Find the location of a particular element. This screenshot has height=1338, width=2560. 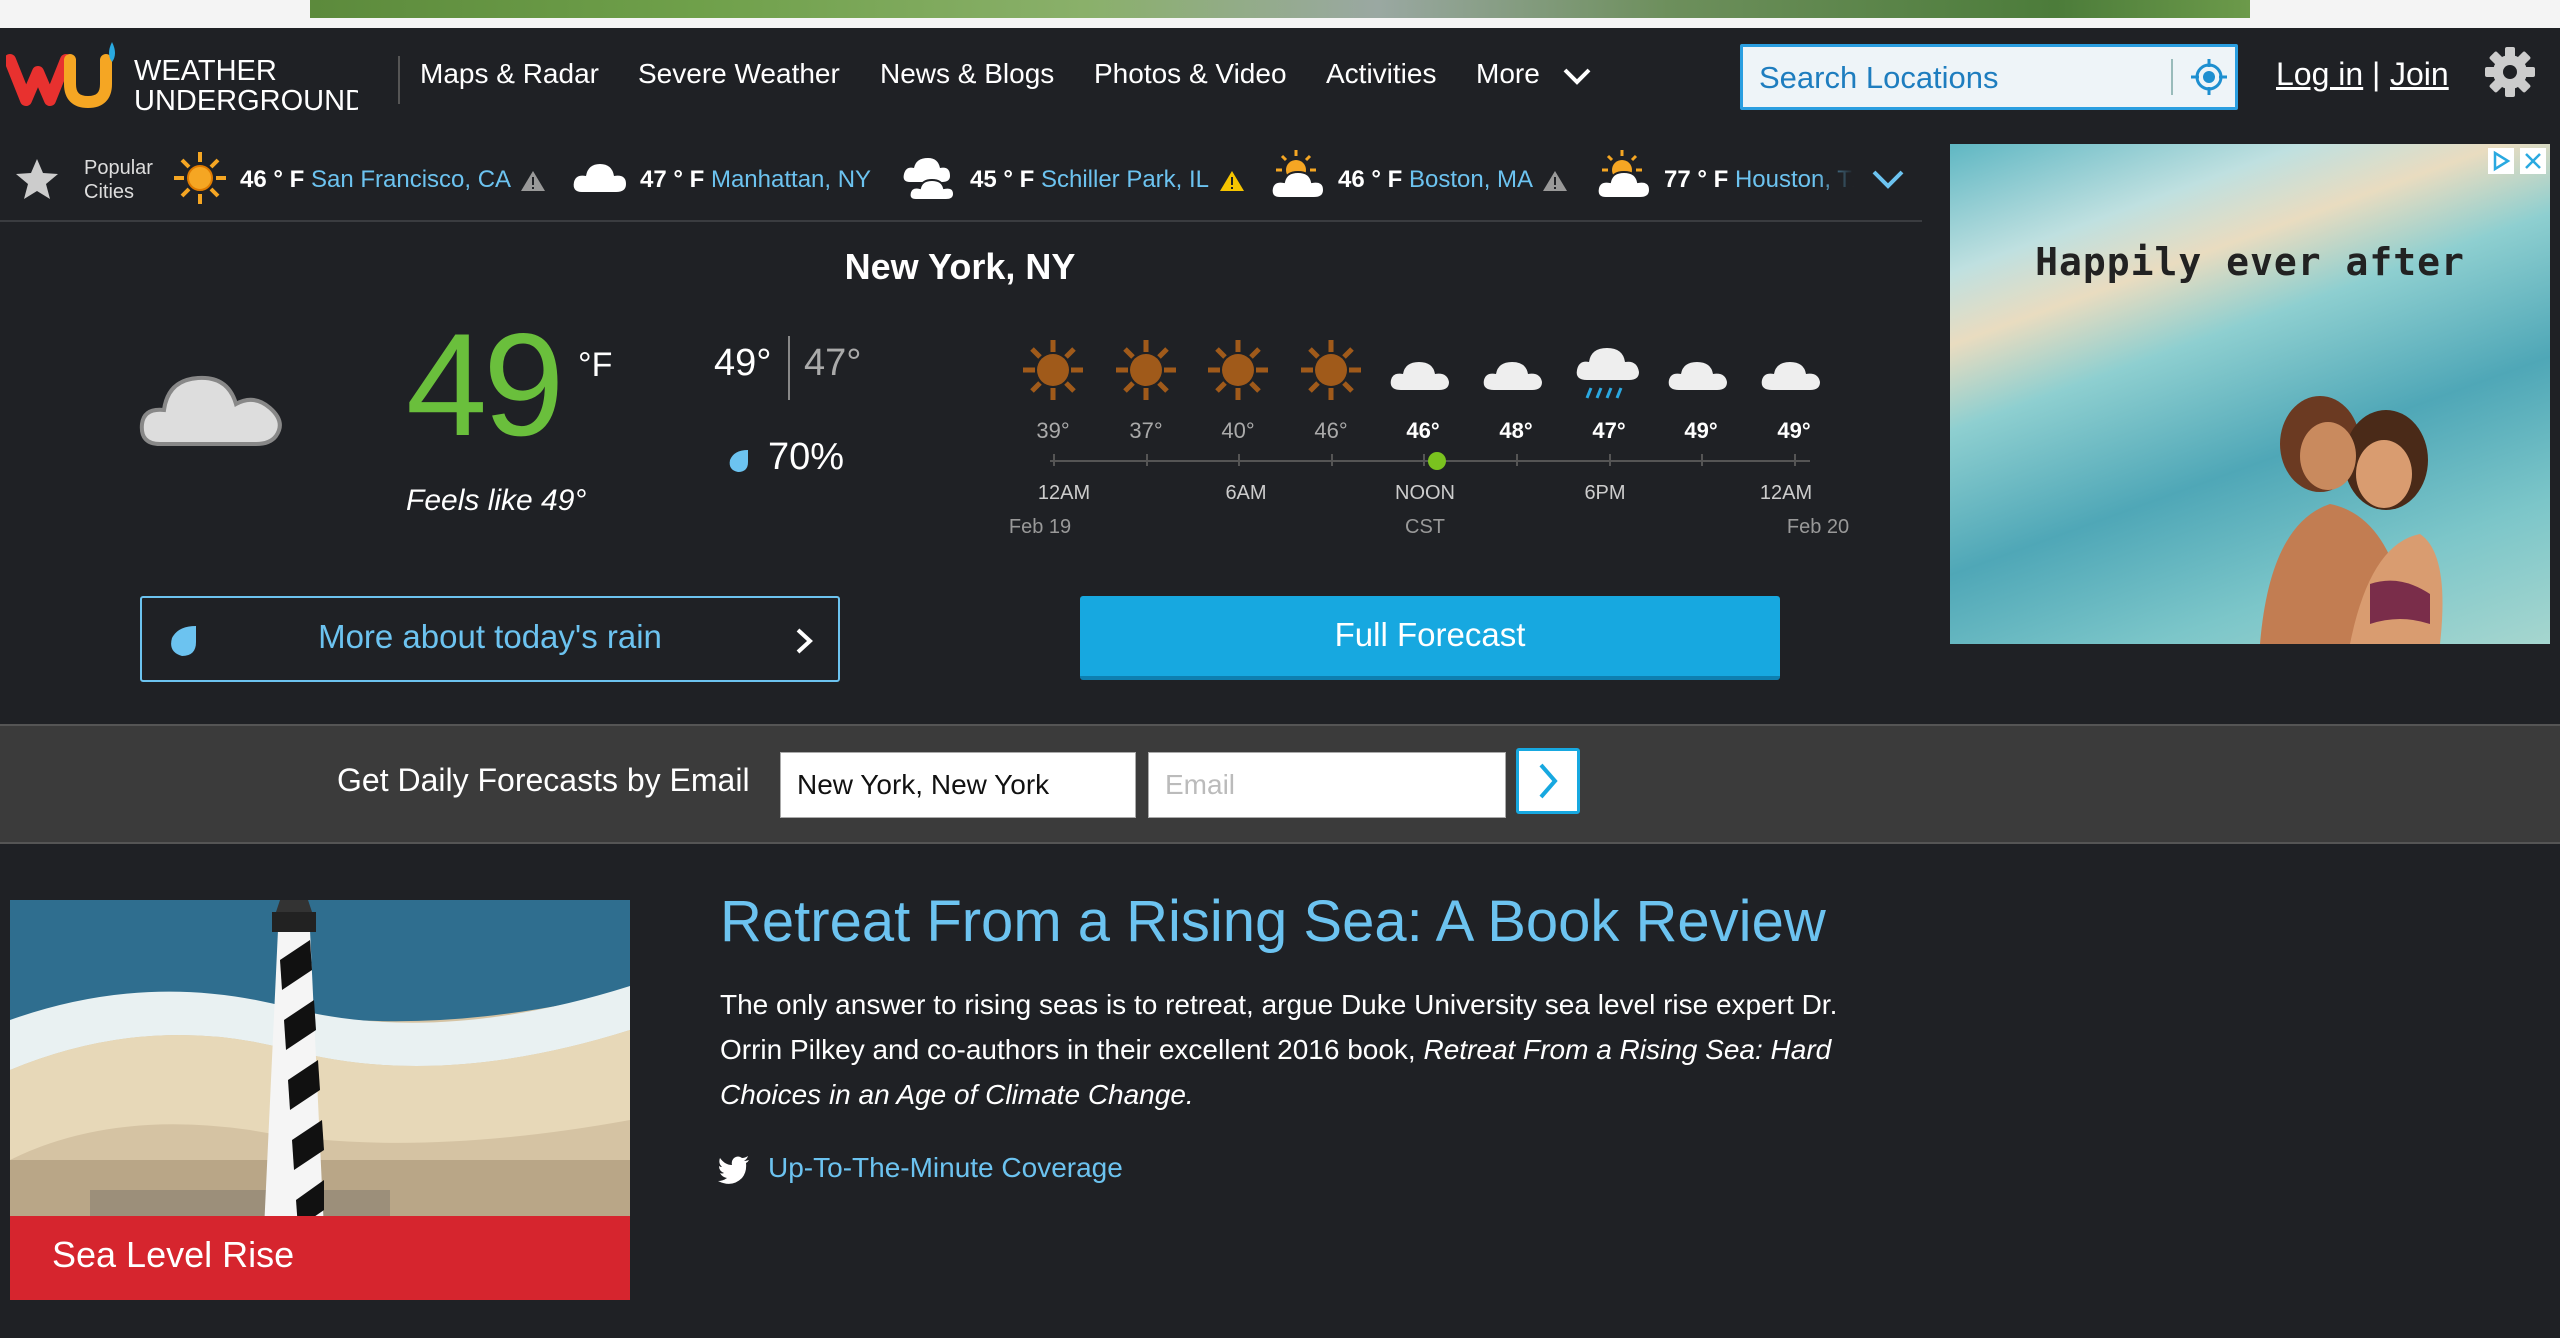

search-input is located at coordinates (1954, 78).